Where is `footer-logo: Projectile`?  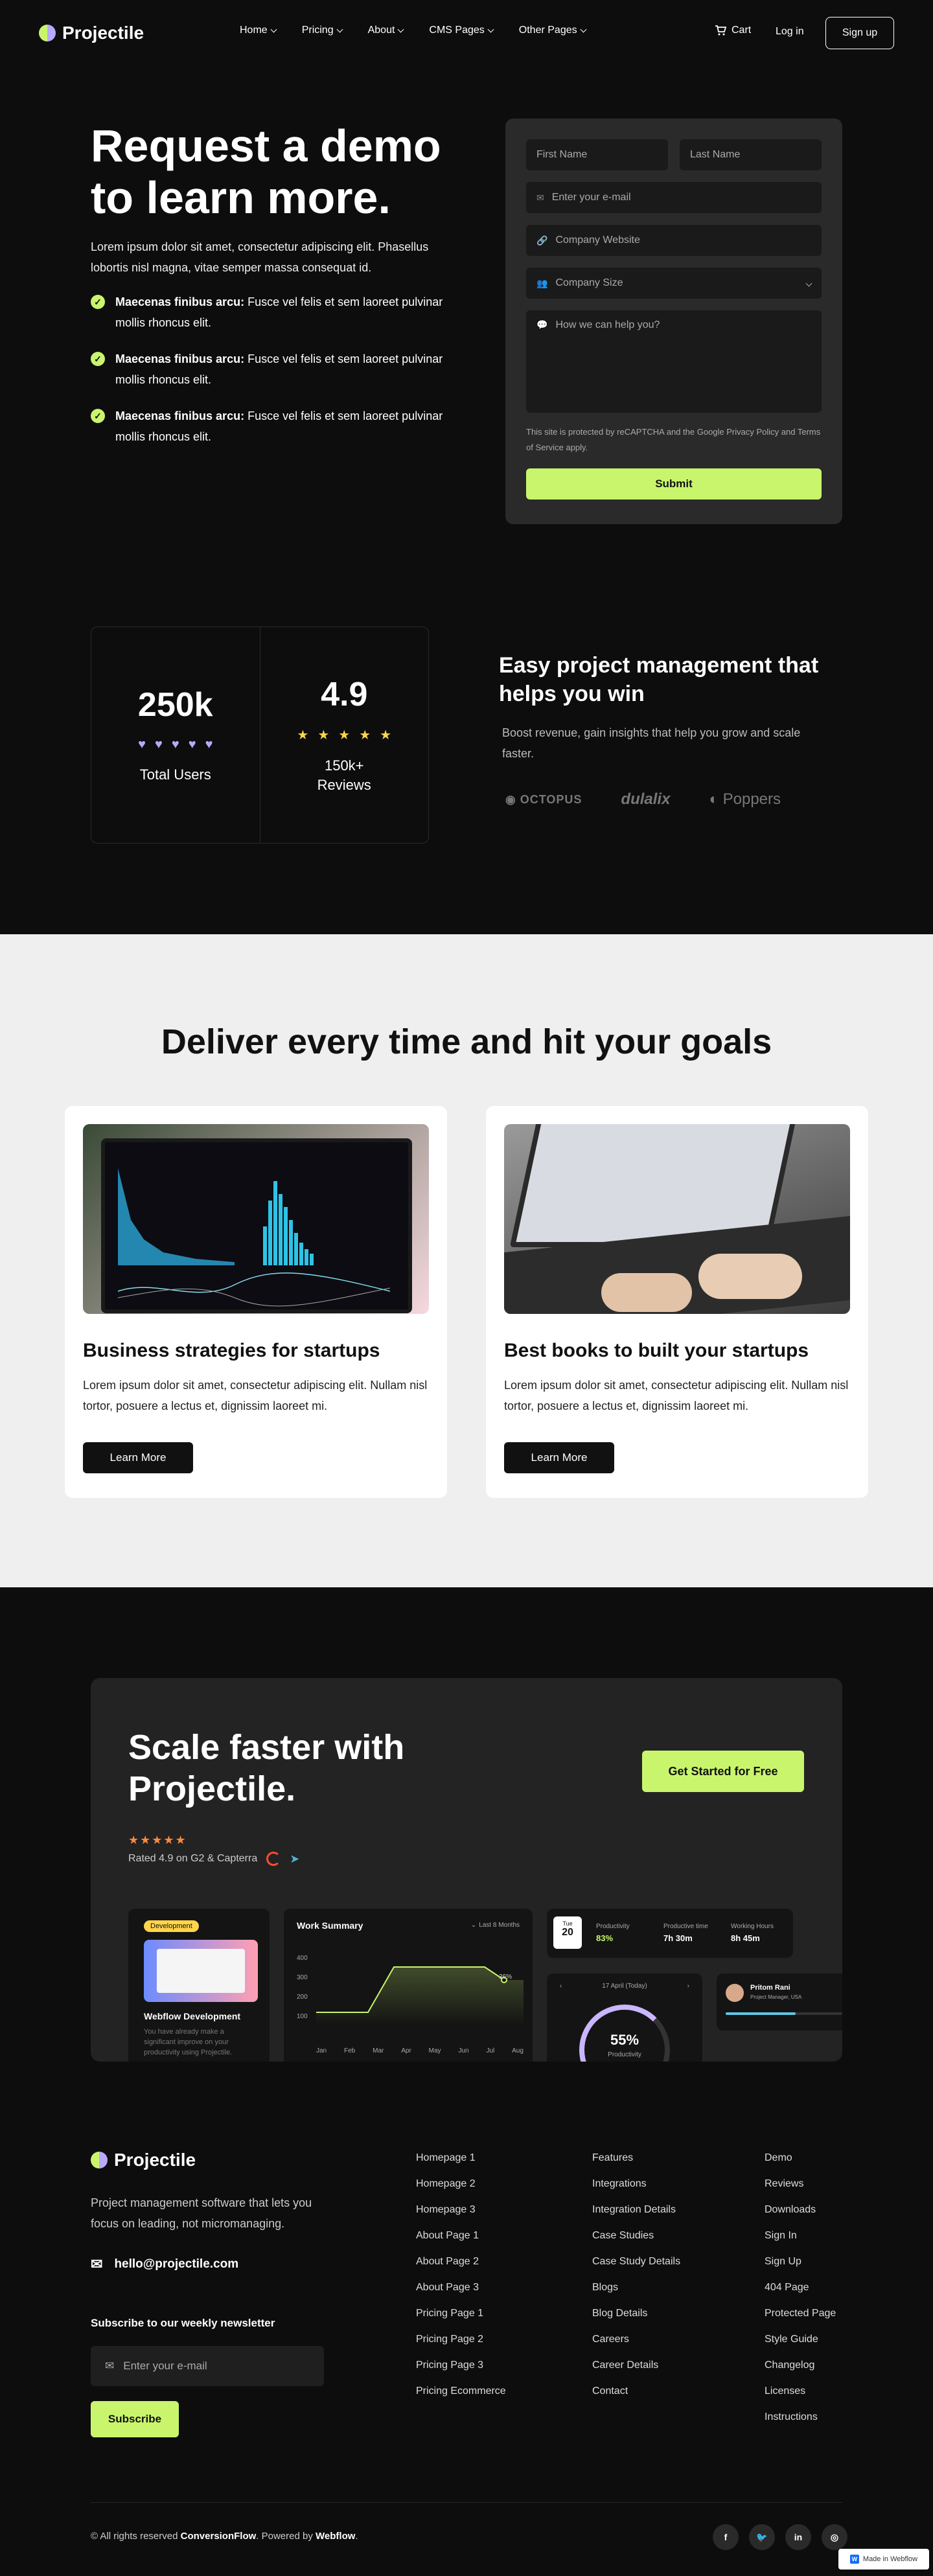 footer-logo: Projectile is located at coordinates (143, 2160).